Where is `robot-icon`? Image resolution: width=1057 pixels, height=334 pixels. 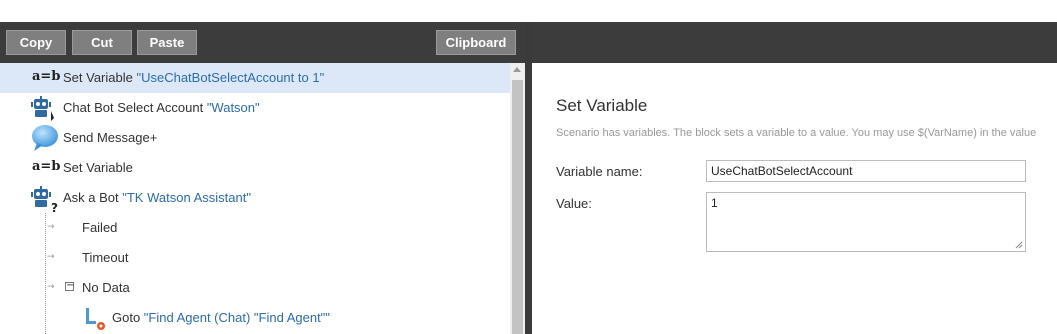 robot-icon is located at coordinates (42, 108).